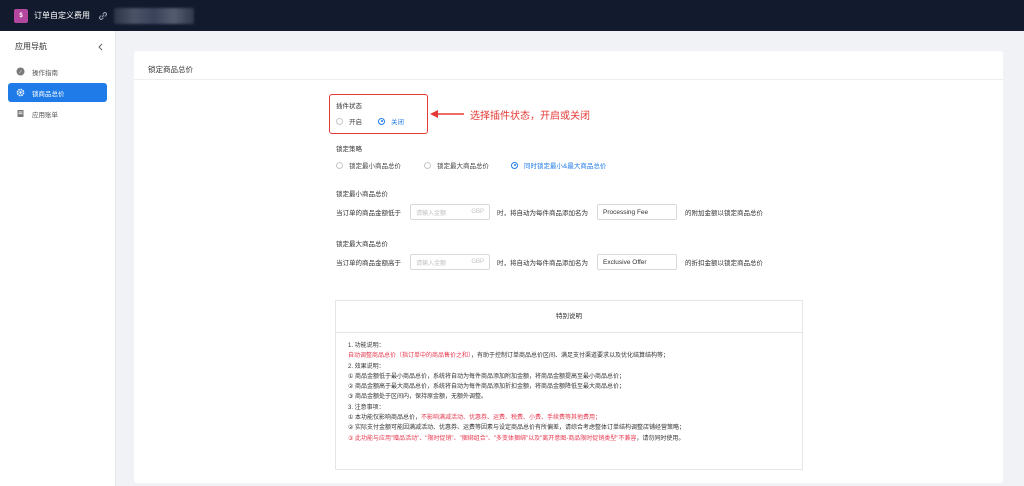  Describe the element at coordinates (542, 263) in the screenshot. I see `max-rule-middle: 时，将自动为每件商品添加名为` at that location.